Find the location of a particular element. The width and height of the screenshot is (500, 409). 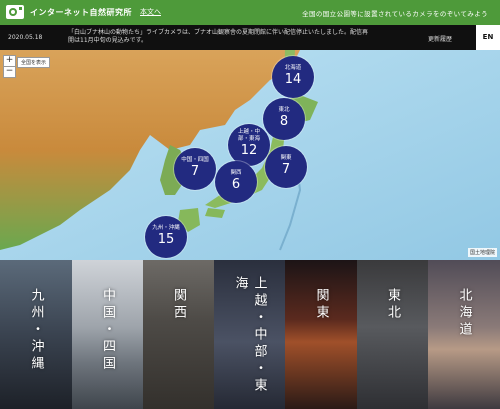

update-history-link: 更新履歴 is located at coordinates (440, 38).